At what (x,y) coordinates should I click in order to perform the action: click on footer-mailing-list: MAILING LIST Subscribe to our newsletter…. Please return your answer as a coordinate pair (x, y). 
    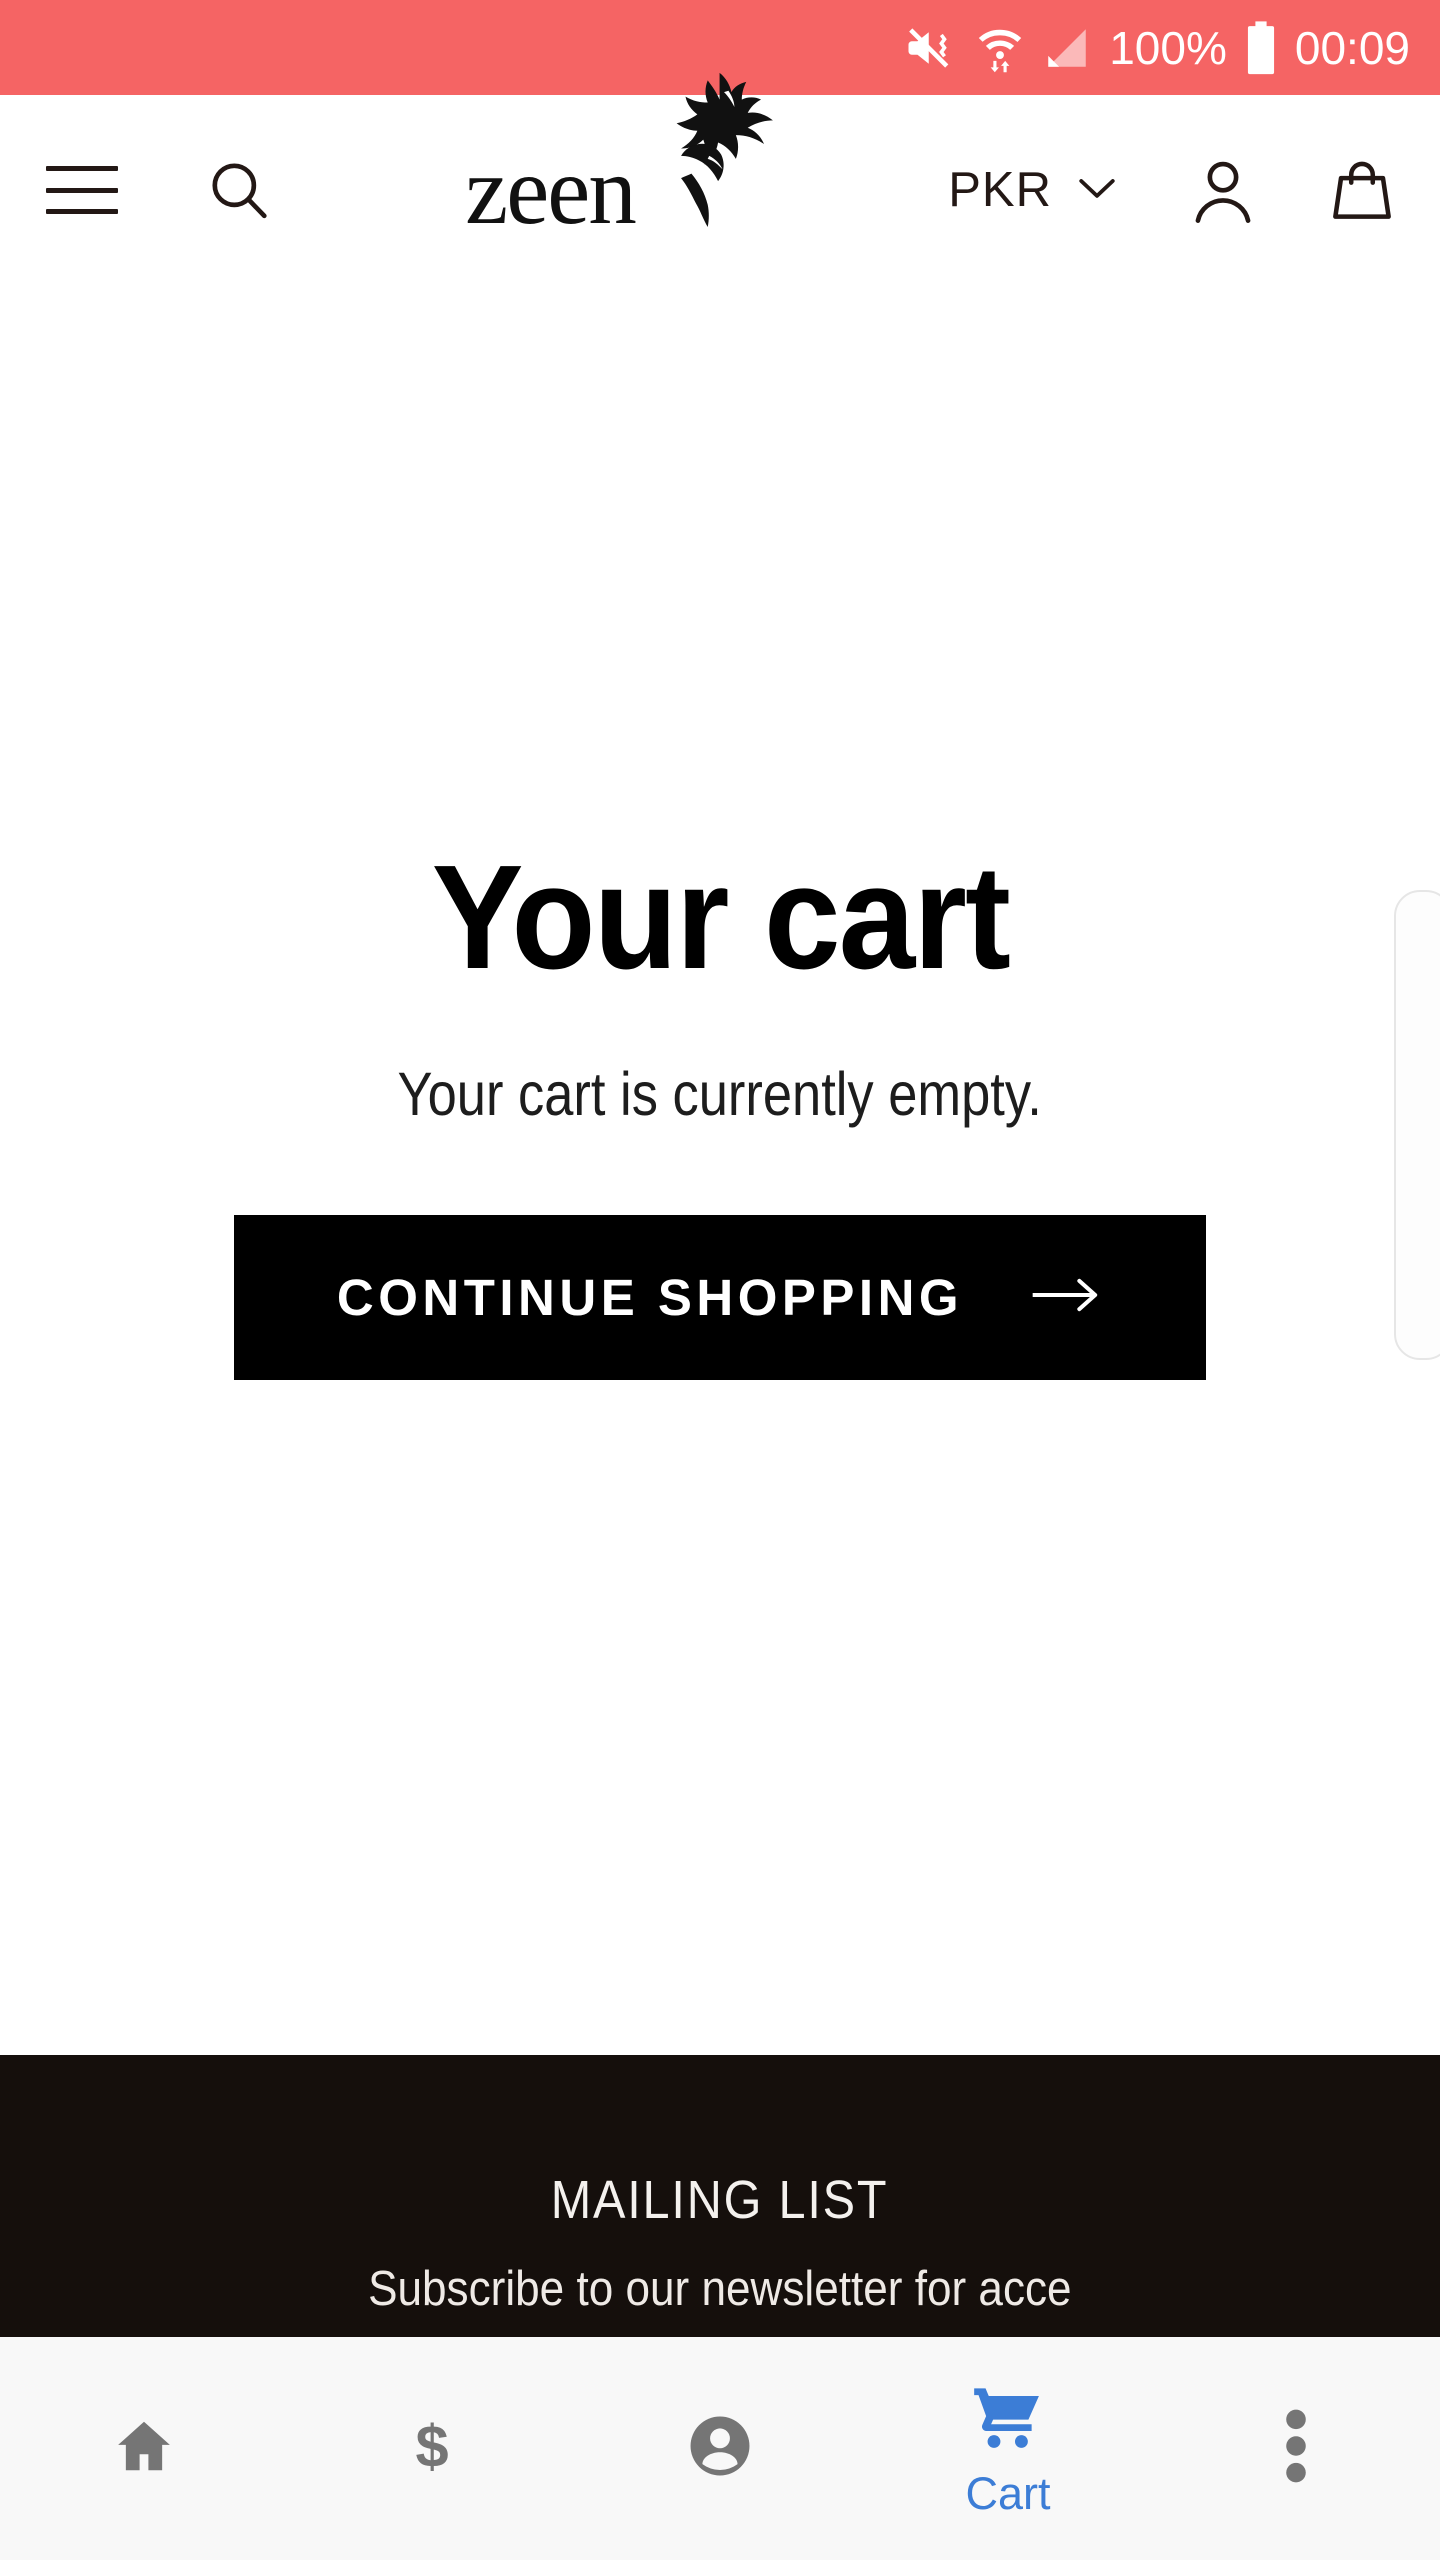
    Looking at the image, I should click on (720, 2196).